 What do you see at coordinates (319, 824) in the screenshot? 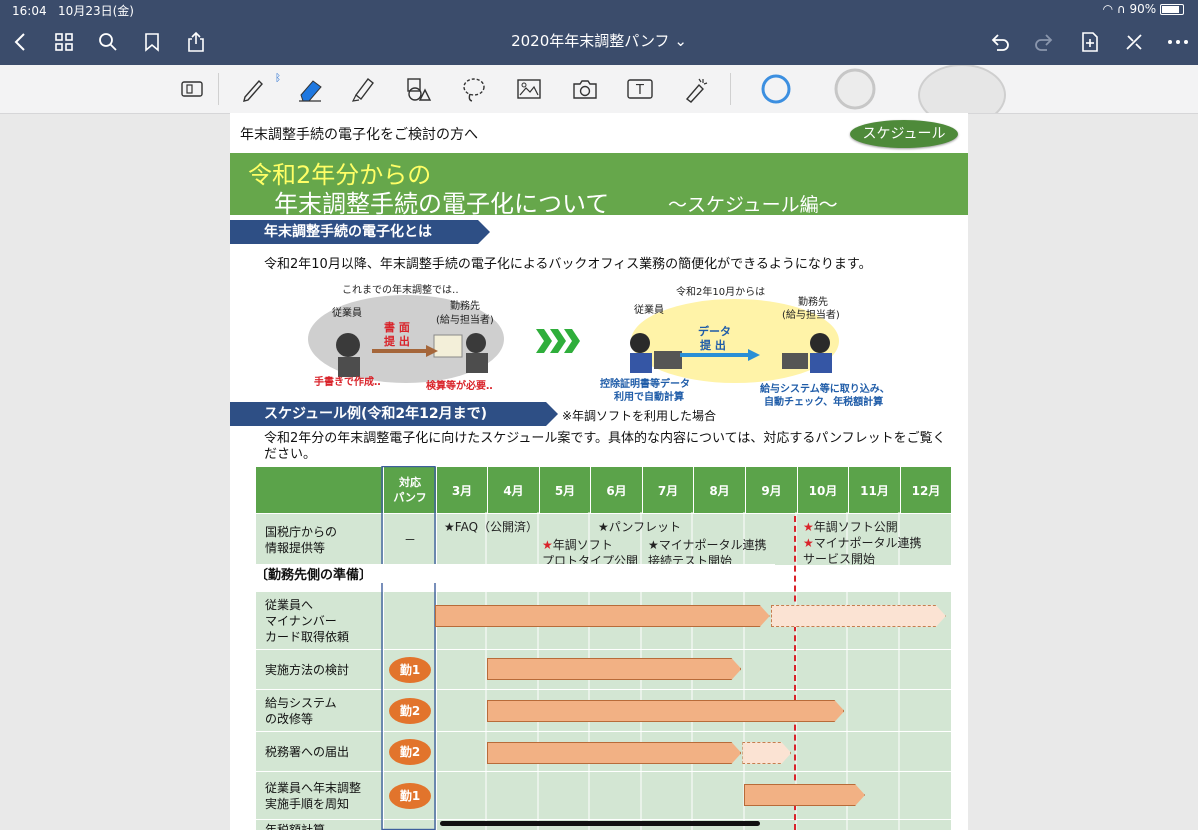
I see `task-label: 年税額計算` at bounding box center [319, 824].